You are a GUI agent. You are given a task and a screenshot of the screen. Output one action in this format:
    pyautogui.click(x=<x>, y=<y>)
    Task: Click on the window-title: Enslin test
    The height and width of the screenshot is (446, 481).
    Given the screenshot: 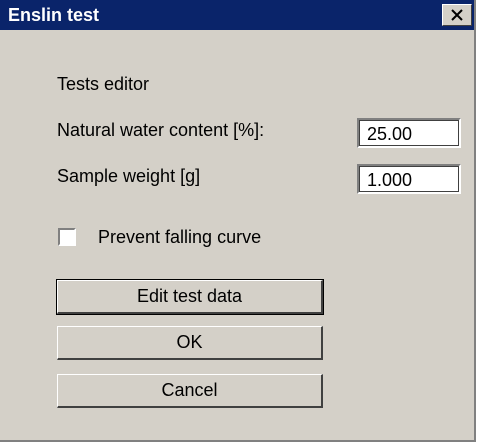 What is the action you would take?
    pyautogui.click(x=54, y=15)
    